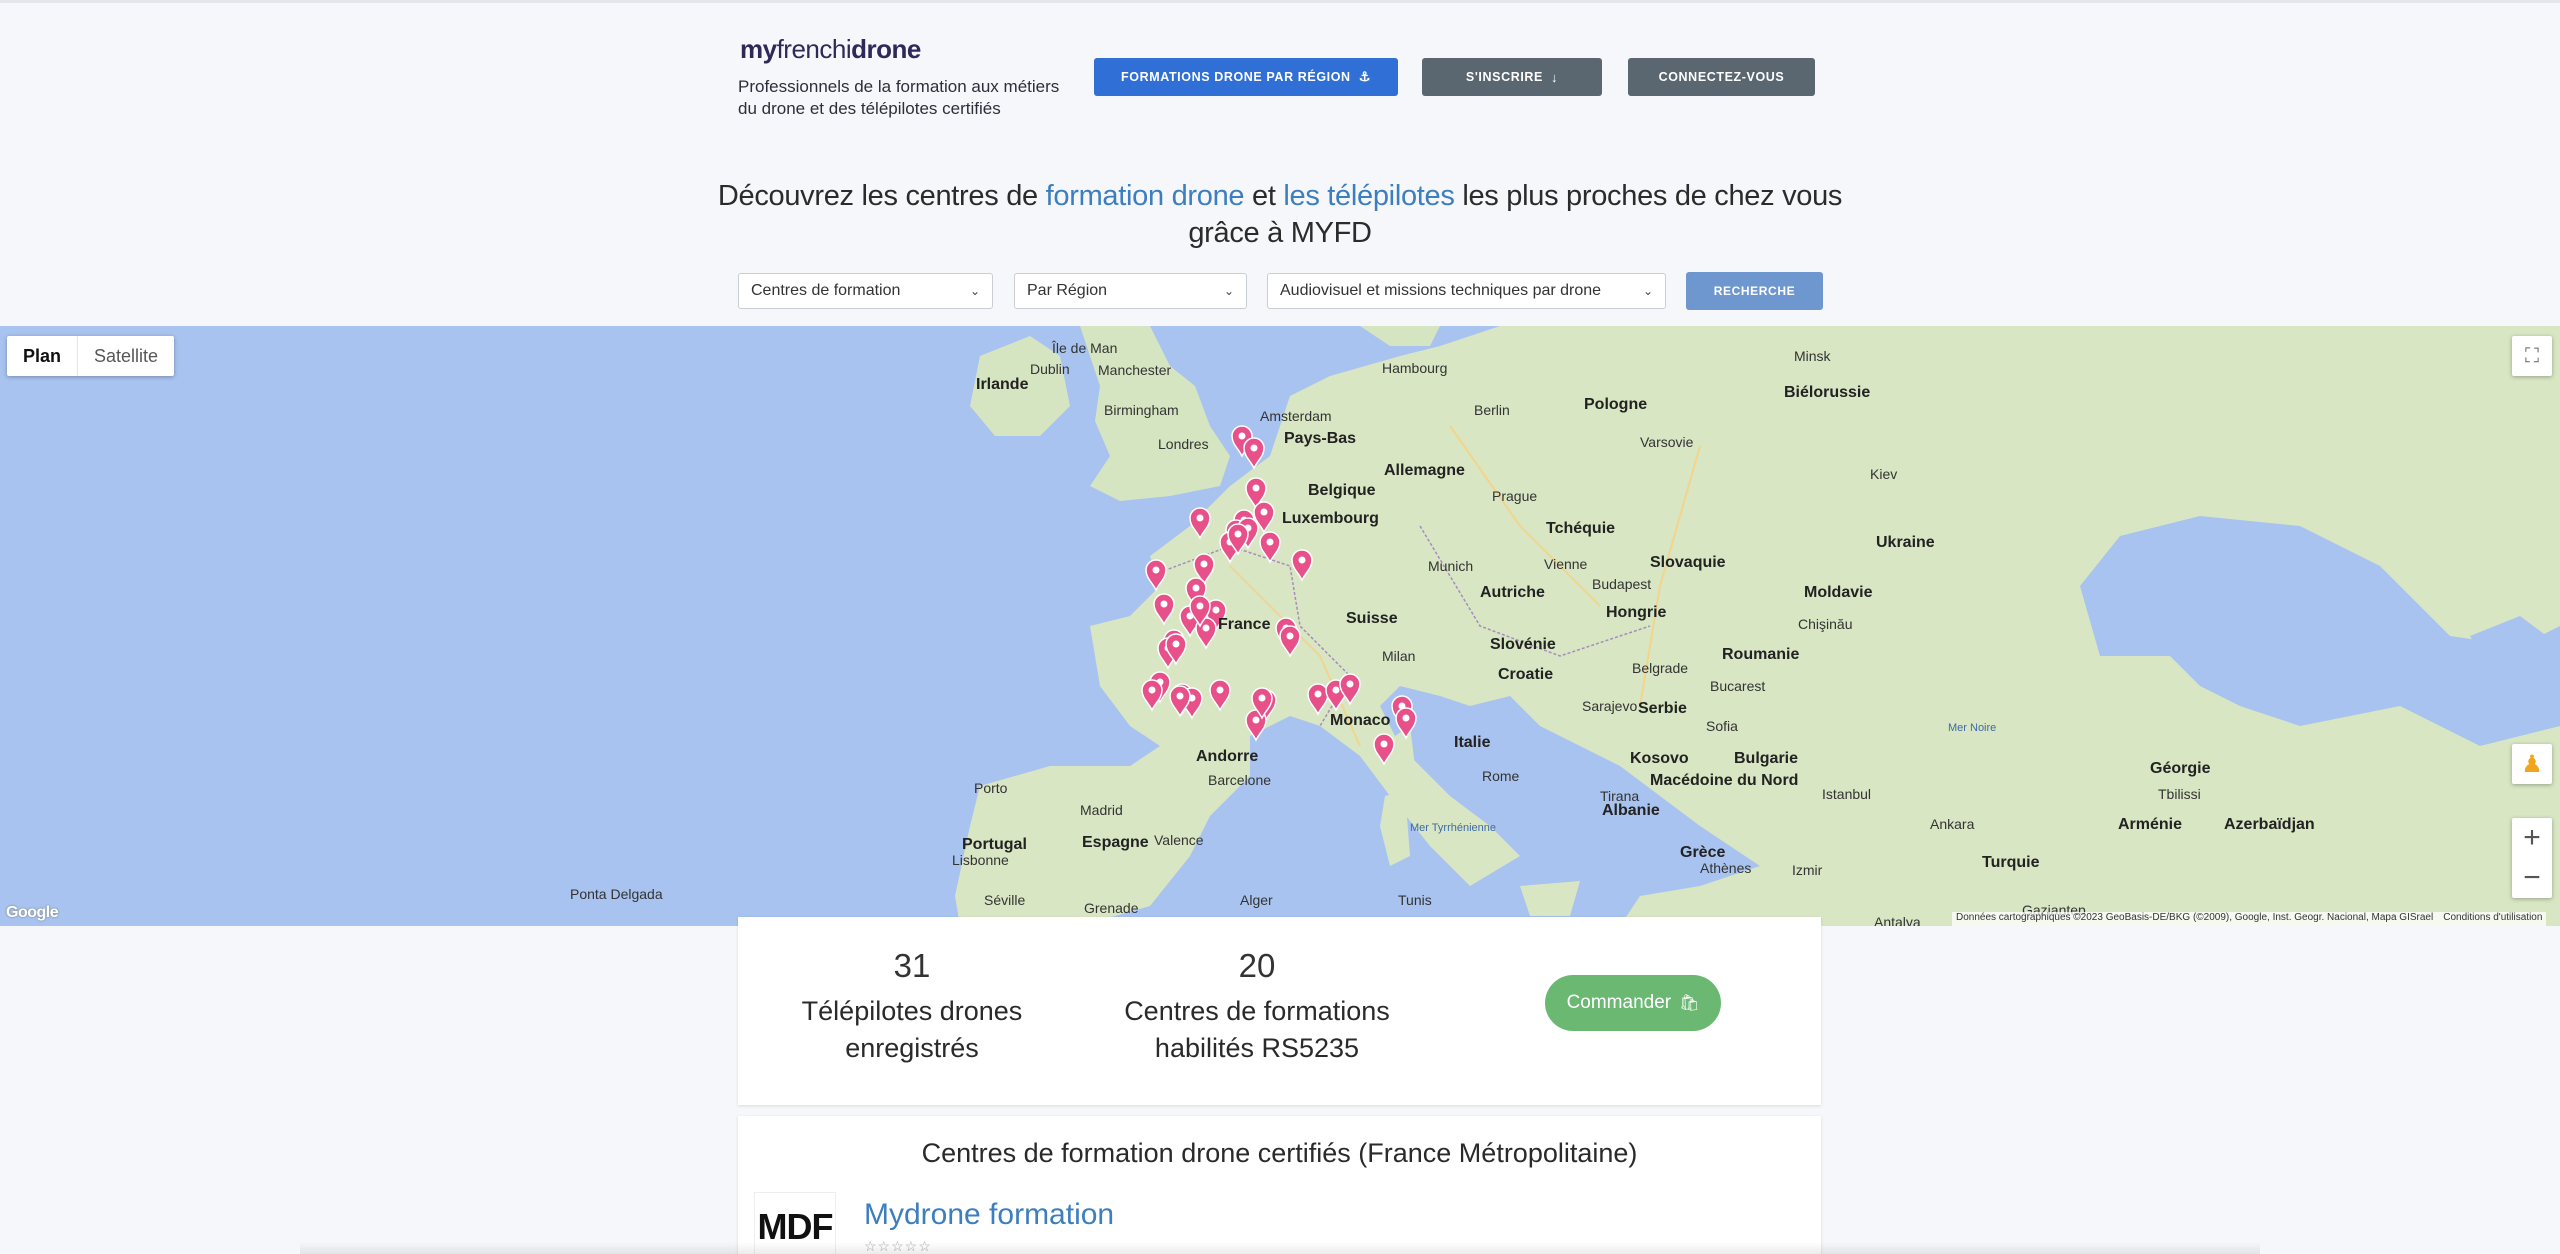  I want to click on map-place-label: Moldavie, so click(1838, 592).